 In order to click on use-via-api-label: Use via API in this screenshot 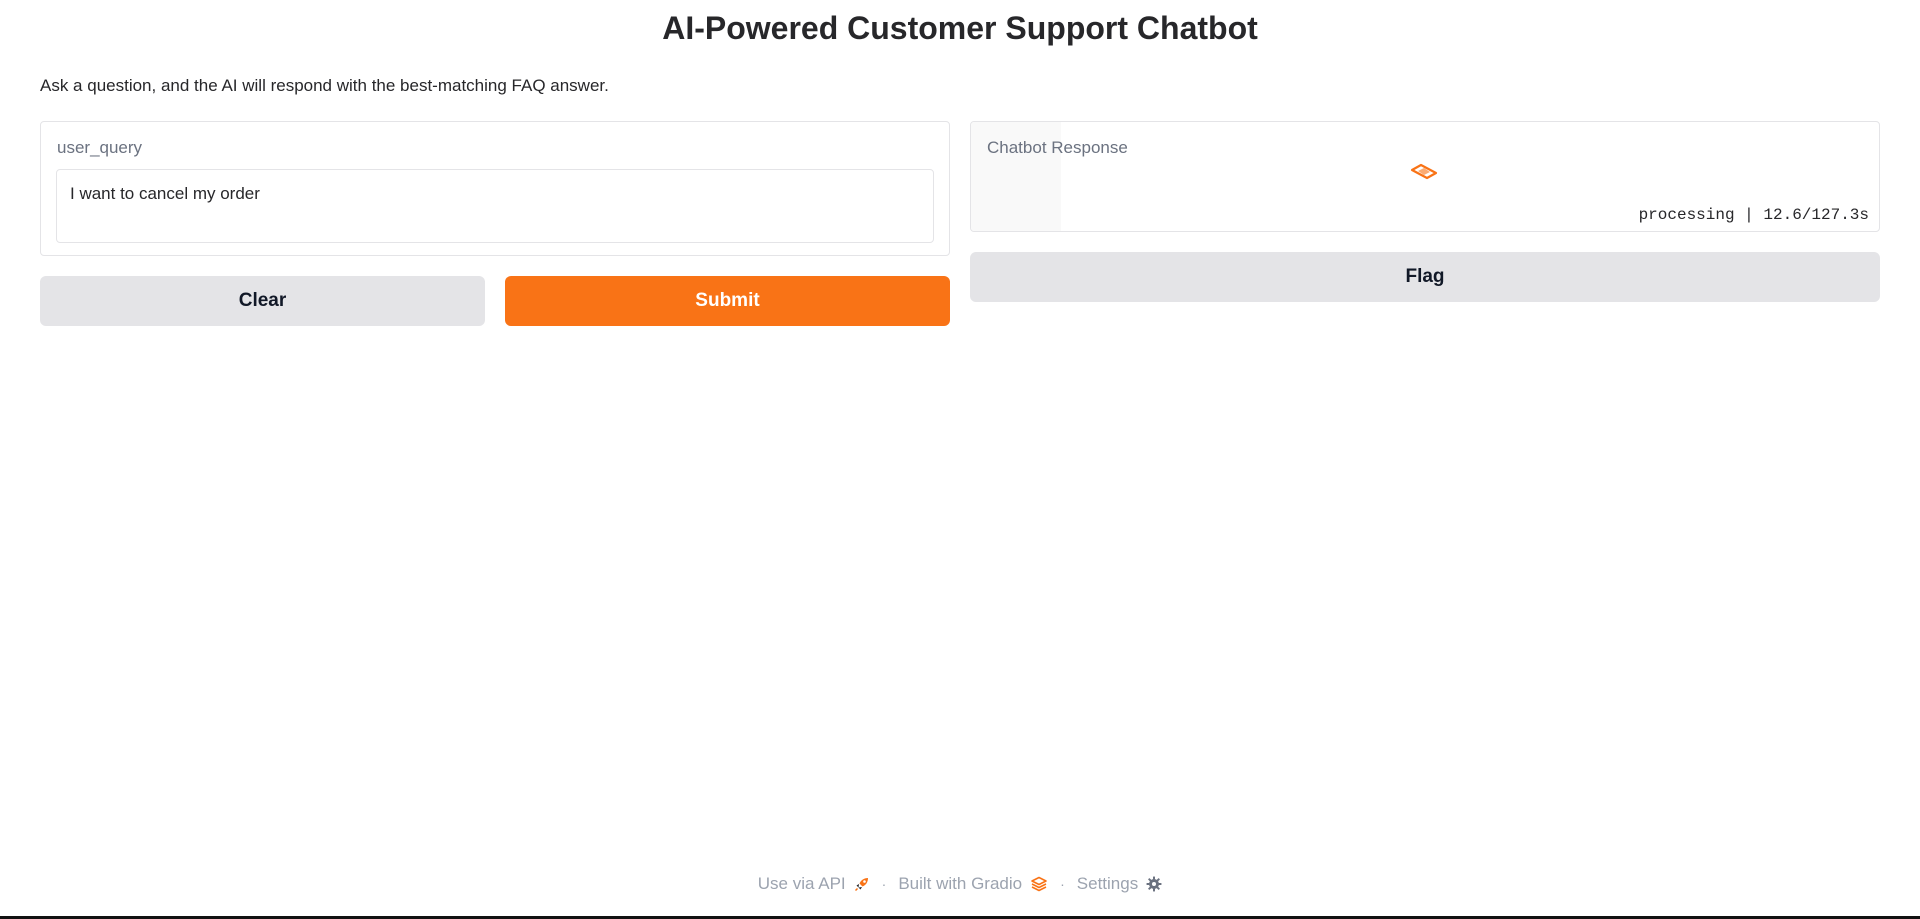, I will do `click(801, 883)`.